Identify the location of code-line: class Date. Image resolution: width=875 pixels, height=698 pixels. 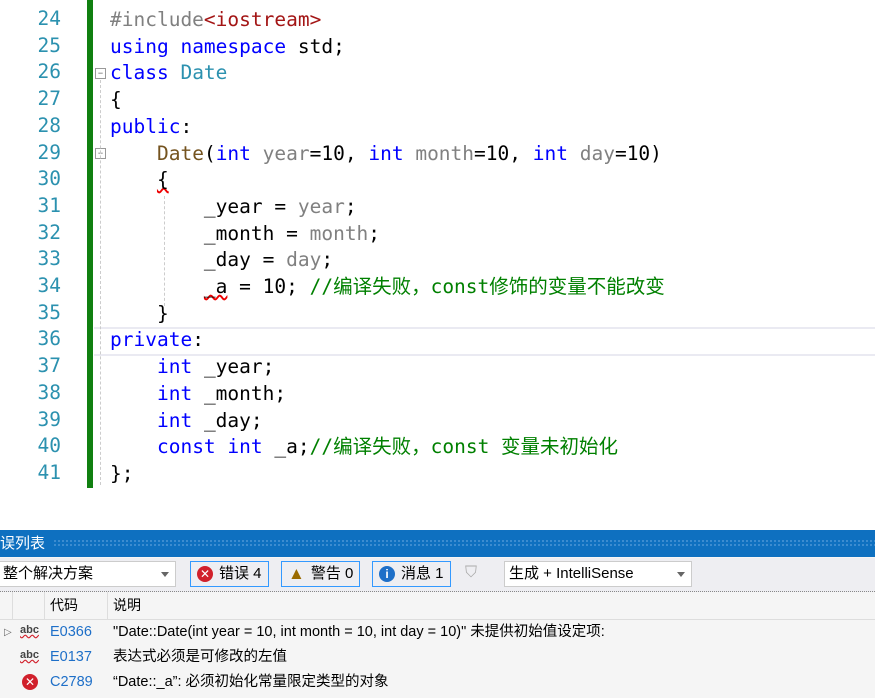
(168, 73).